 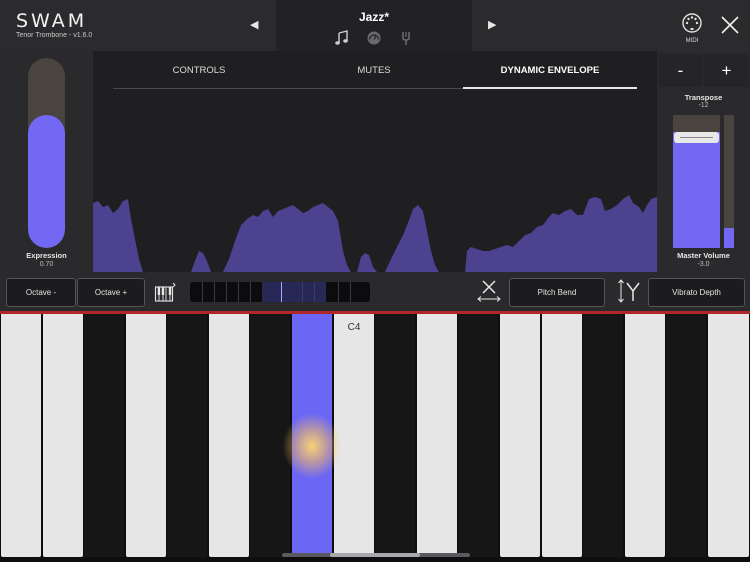 I want to click on app-logo: SWAM, so click(x=52, y=21).